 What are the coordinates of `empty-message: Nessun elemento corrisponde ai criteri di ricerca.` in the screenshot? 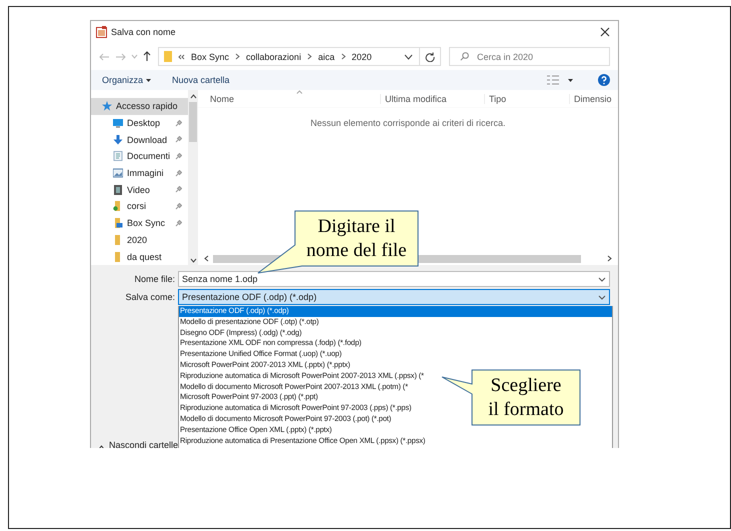 It's located at (408, 123).